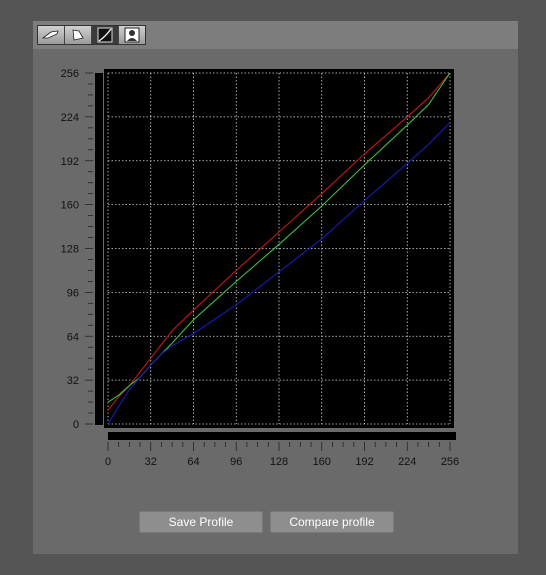  I want to click on y-tick-label: 64, so click(73, 337).